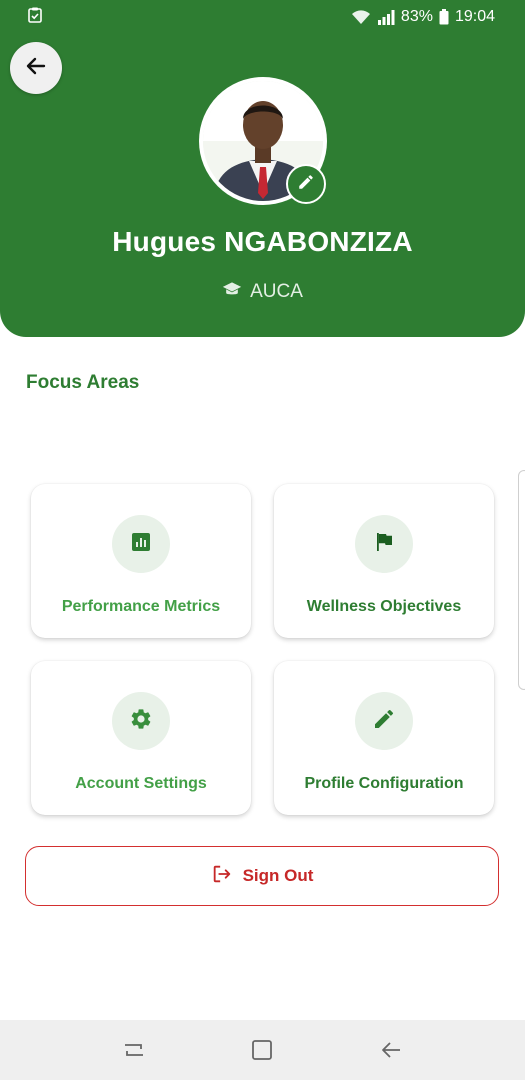 The height and width of the screenshot is (1080, 525). I want to click on card-performance-metrics: Performance Metrics, so click(141, 561).